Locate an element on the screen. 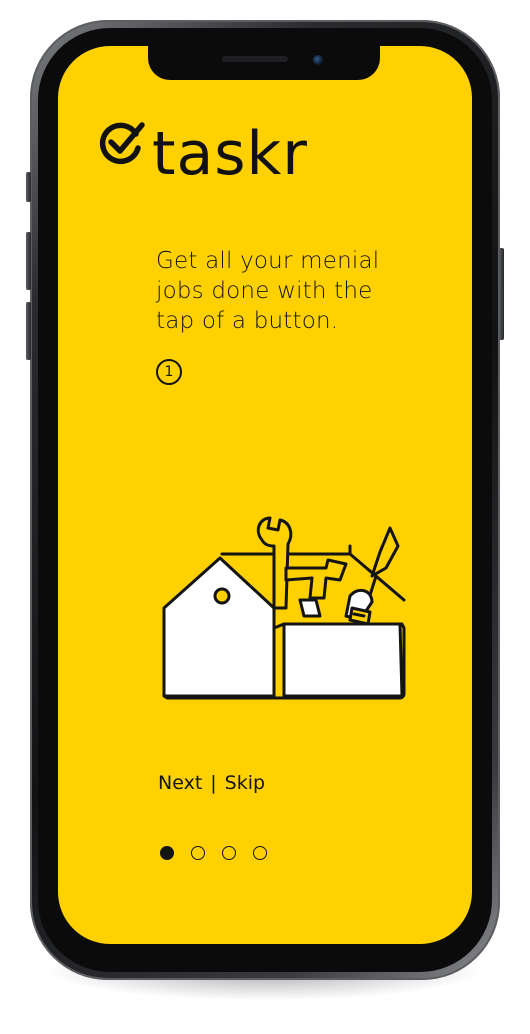  check-circle-logo-icon is located at coordinates (122, 143).